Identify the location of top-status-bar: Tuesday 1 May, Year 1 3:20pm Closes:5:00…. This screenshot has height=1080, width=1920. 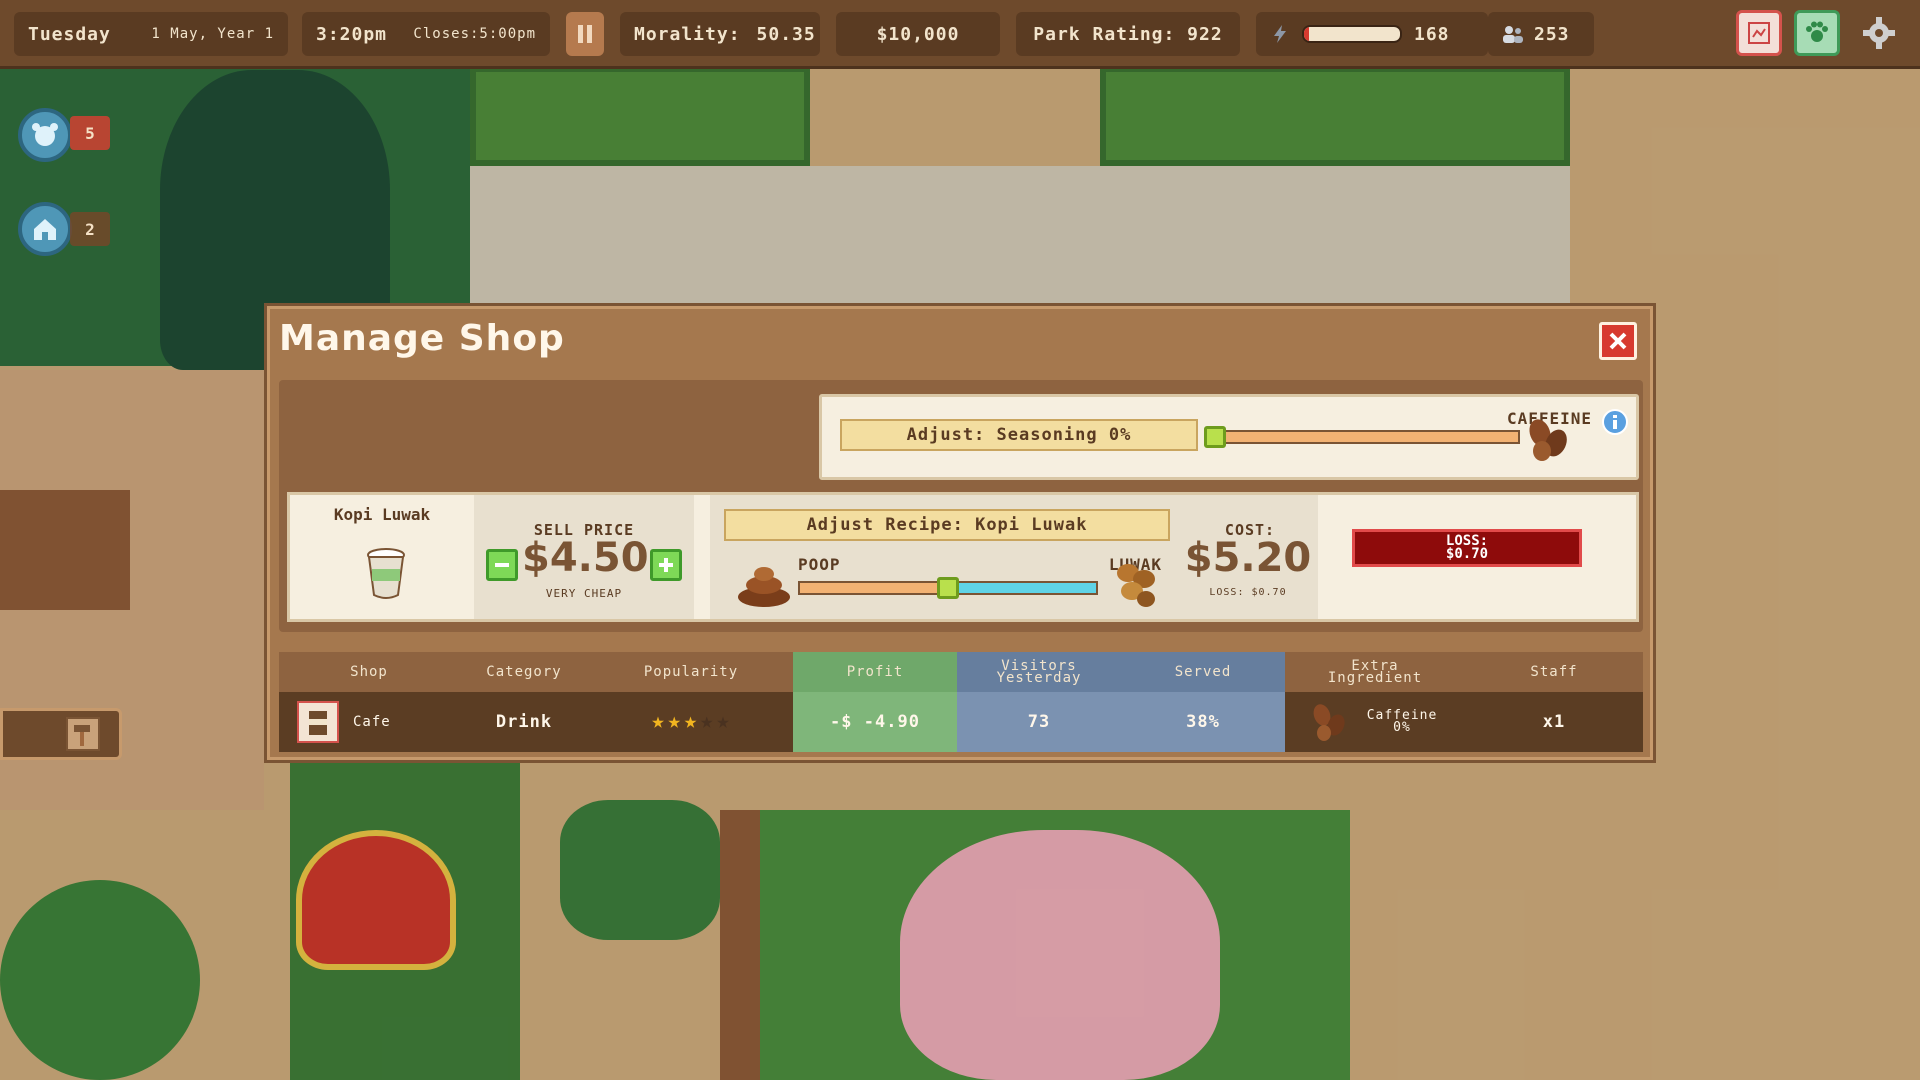
(960, 34).